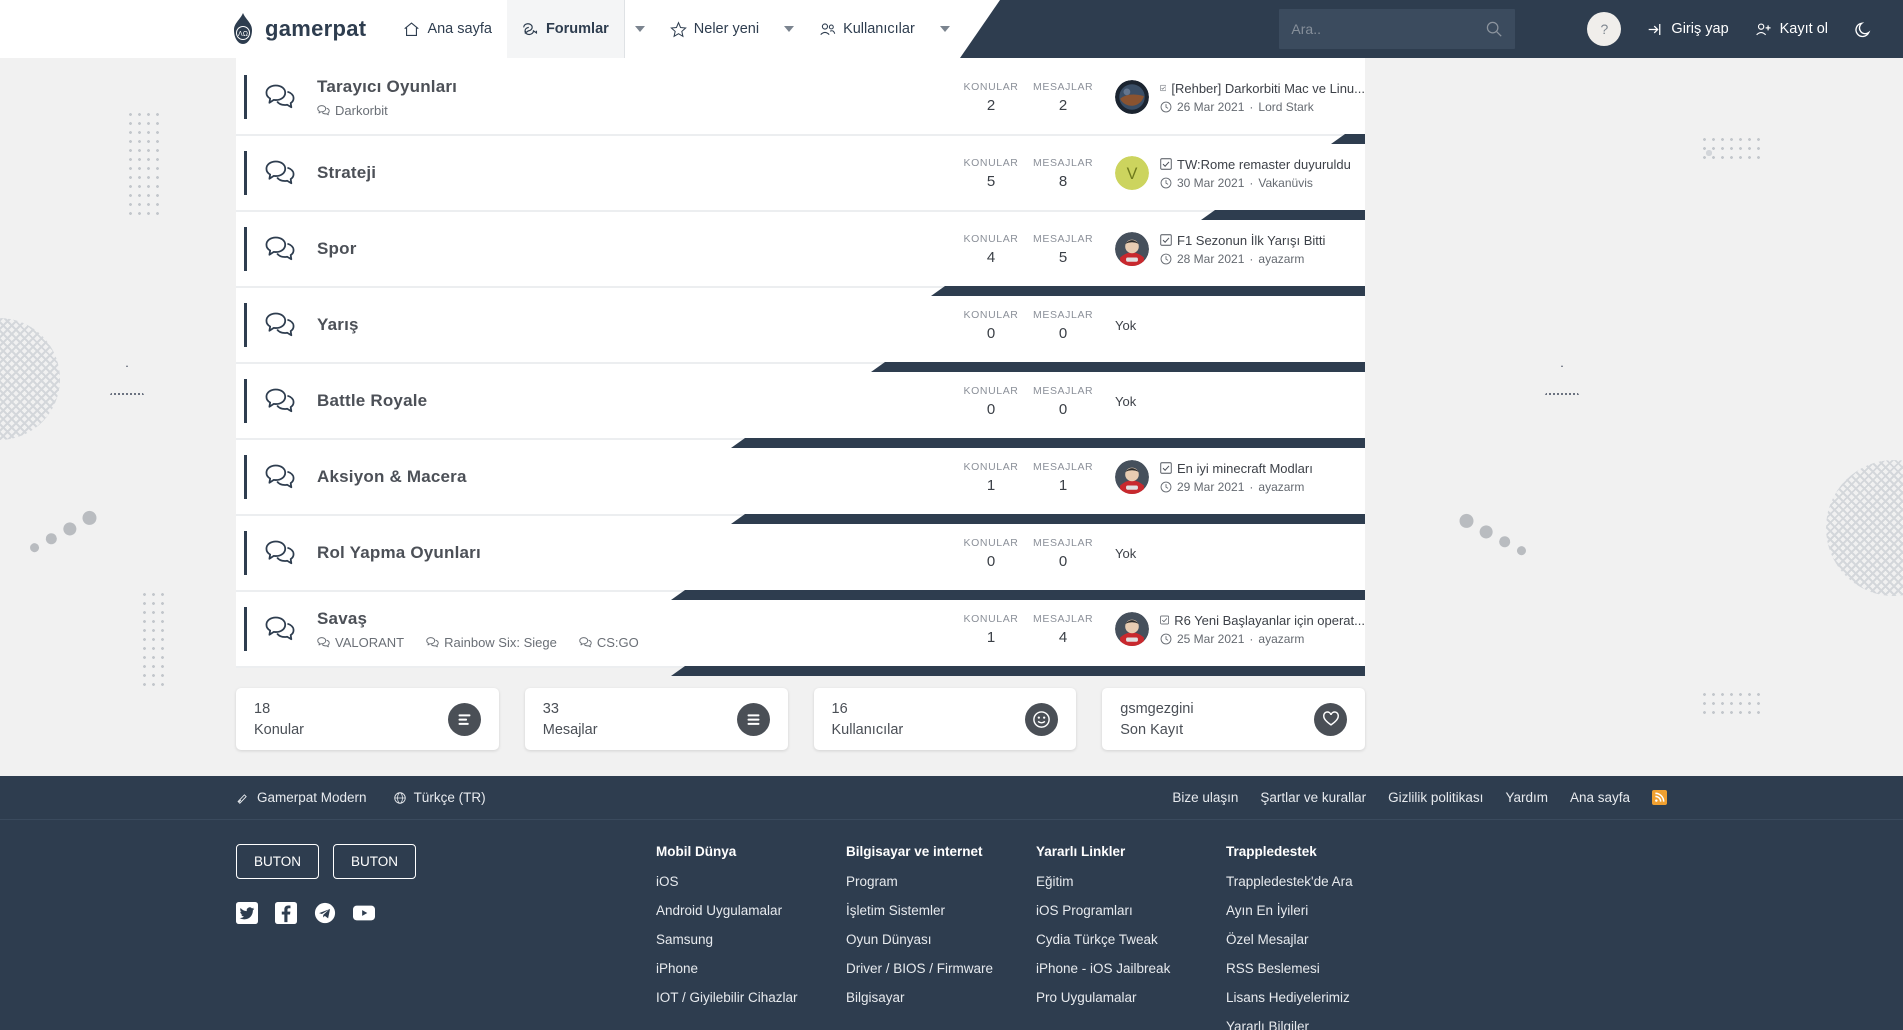 The image size is (1903, 1030). Describe the element at coordinates (1688, 29) in the screenshot. I see `login-button: Giriş yap` at that location.